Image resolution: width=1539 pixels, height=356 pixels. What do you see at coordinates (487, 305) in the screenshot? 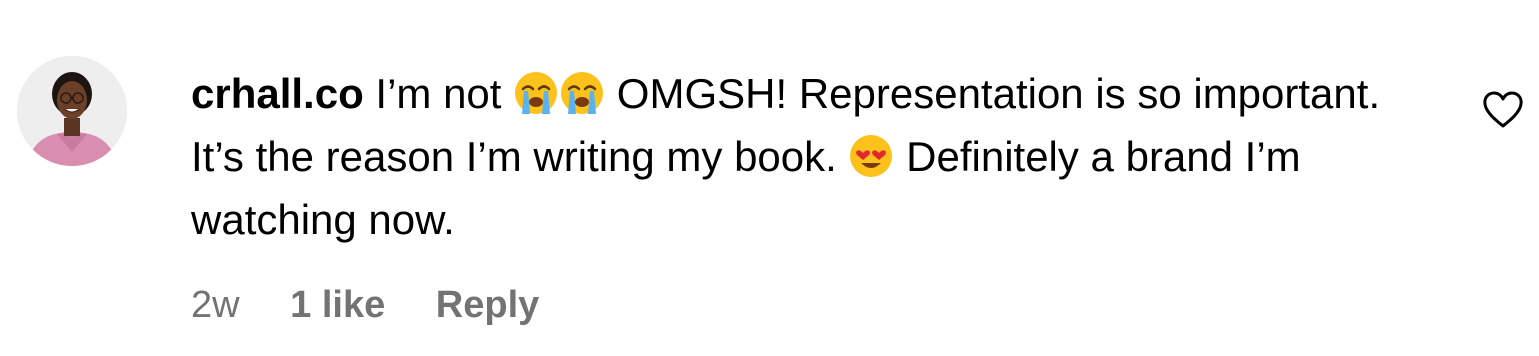
I see `reply-button: Reply` at bounding box center [487, 305].